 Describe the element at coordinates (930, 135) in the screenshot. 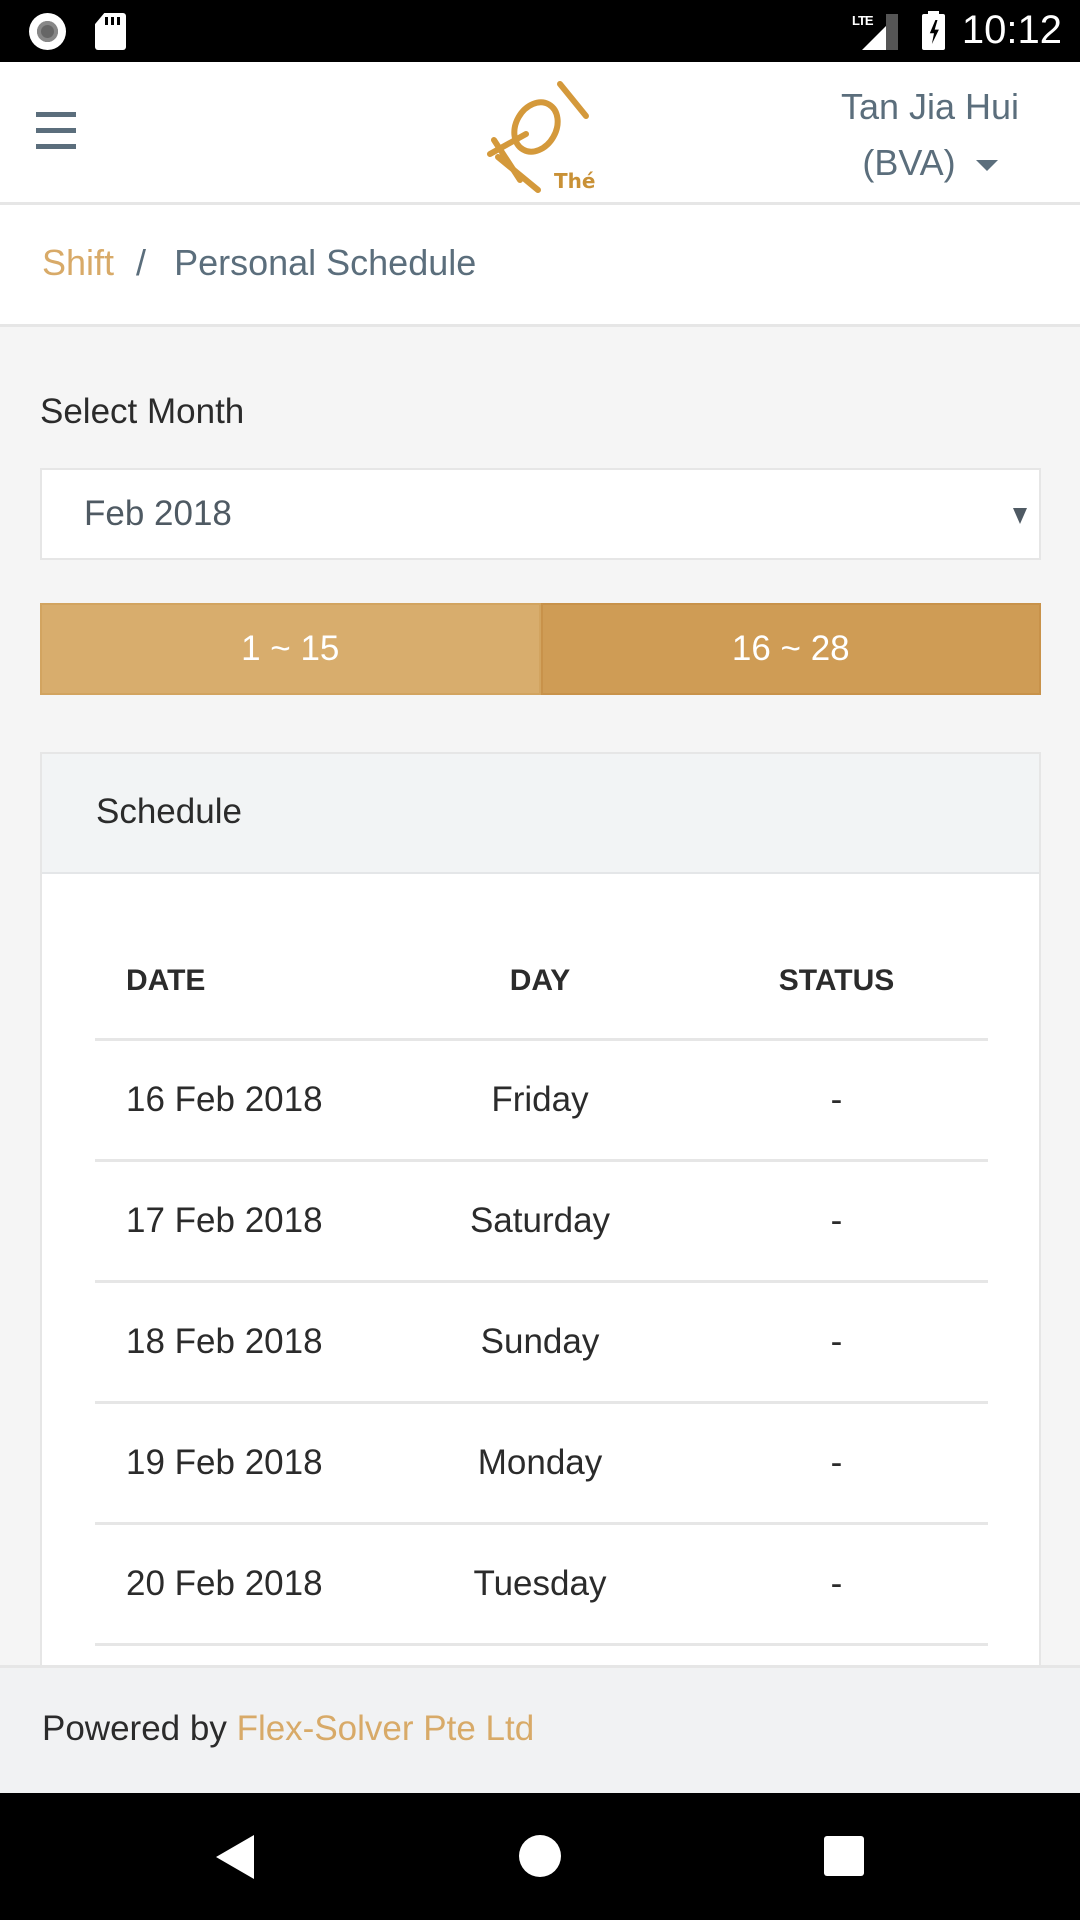

I see `user-menu: Tan Jia Hui (BVA)` at that location.